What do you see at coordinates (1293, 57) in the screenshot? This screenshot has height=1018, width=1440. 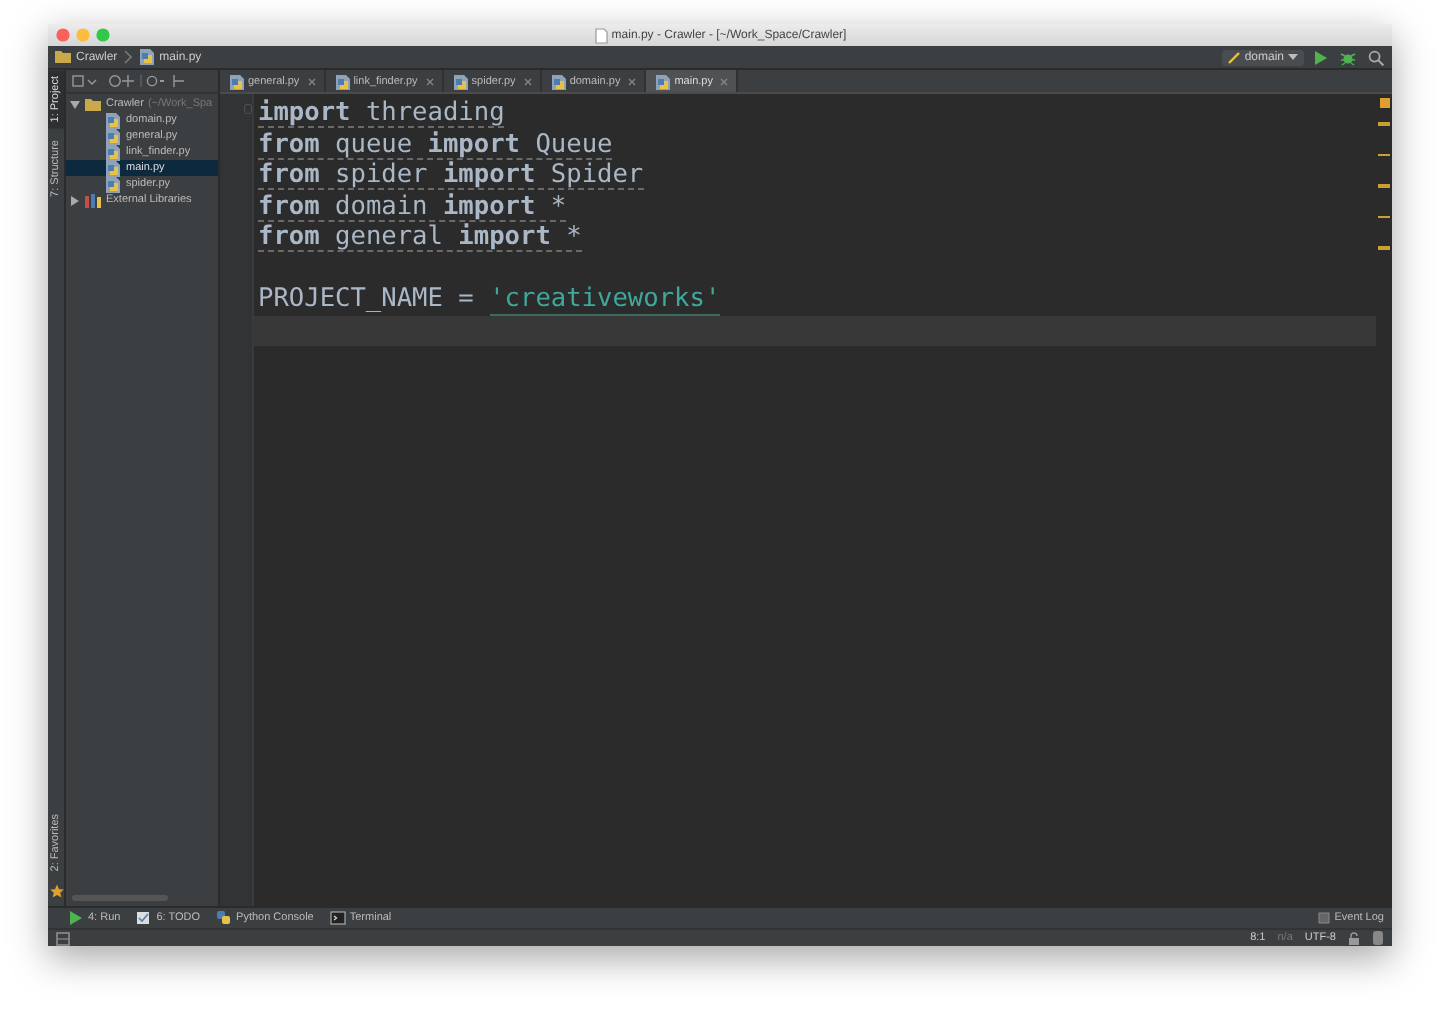 I see `caret-icon` at bounding box center [1293, 57].